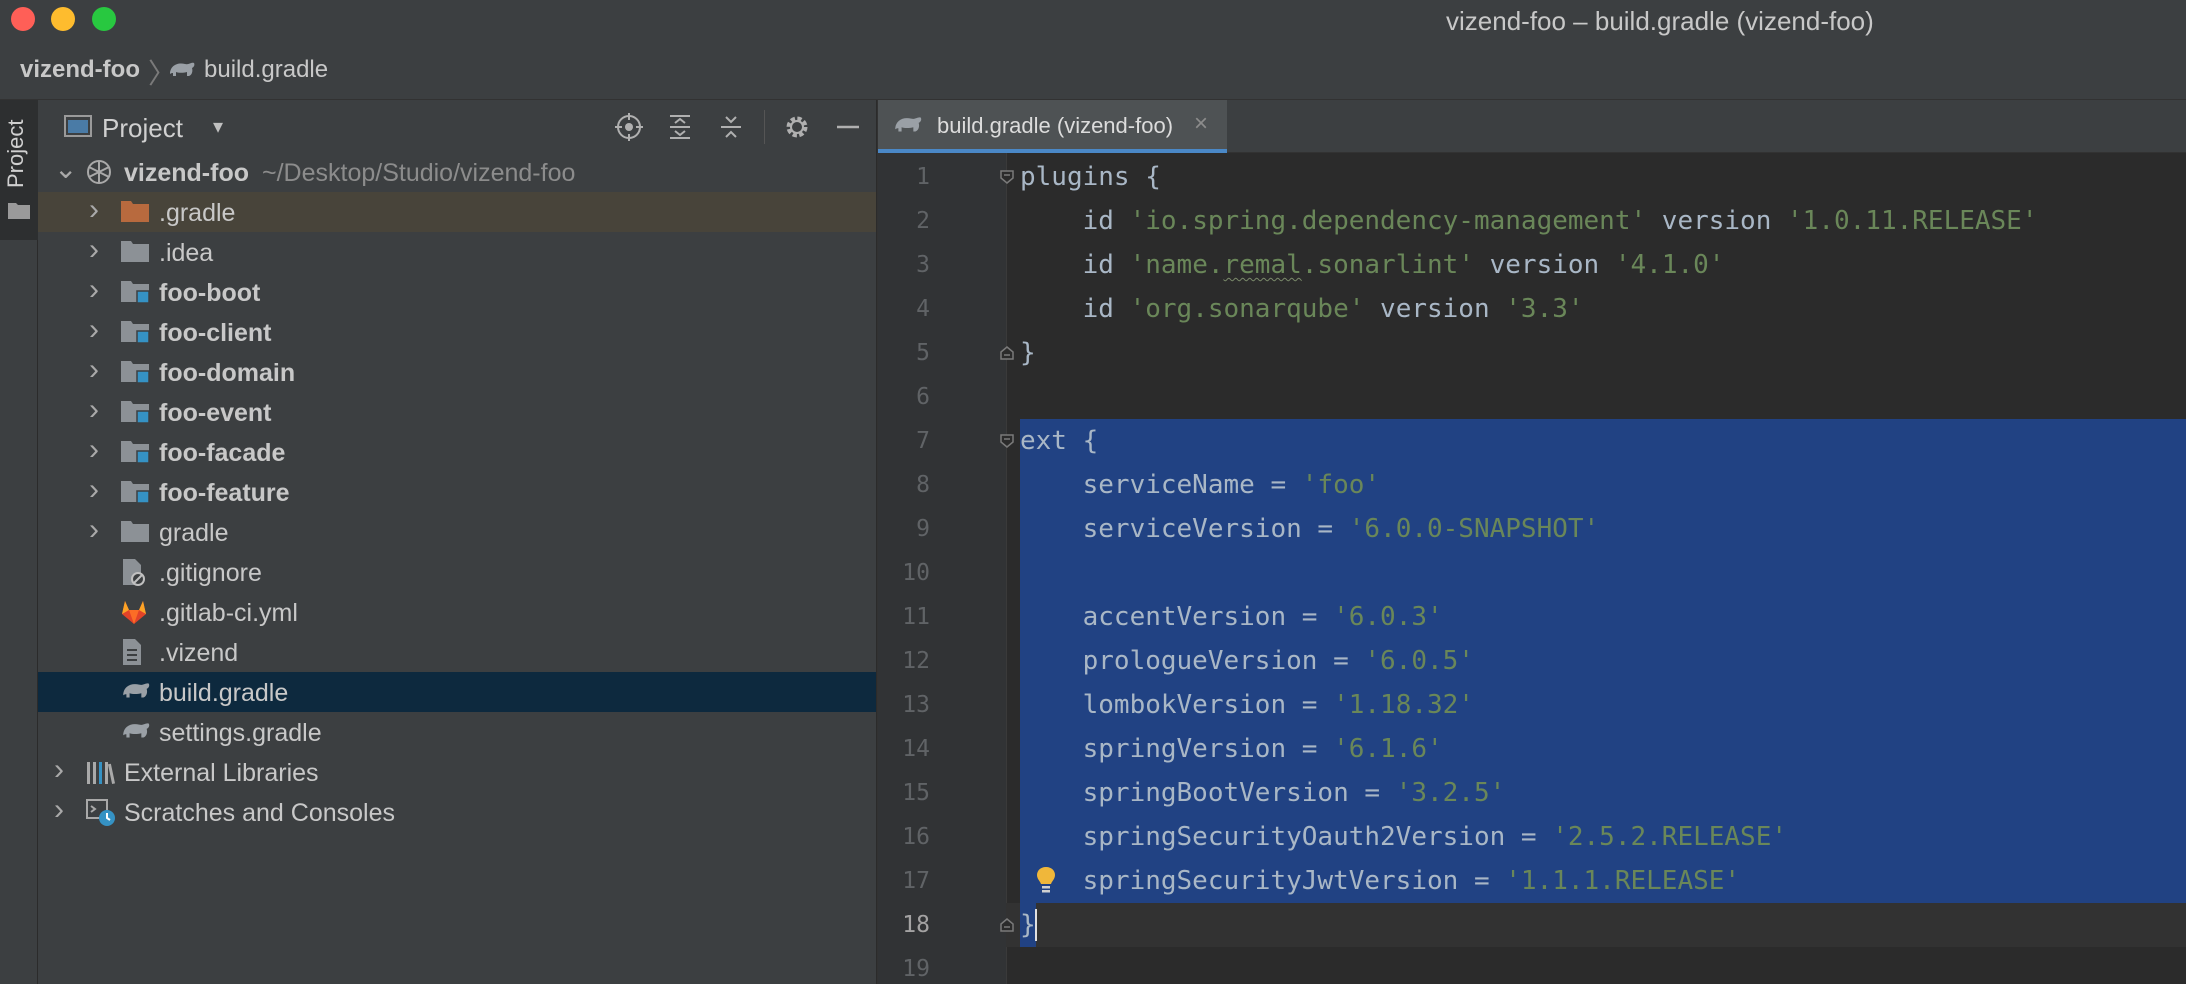 This screenshot has height=984, width=2186. Describe the element at coordinates (80, 70) in the screenshot. I see `breadcrumb-project: vizend-foo` at that location.